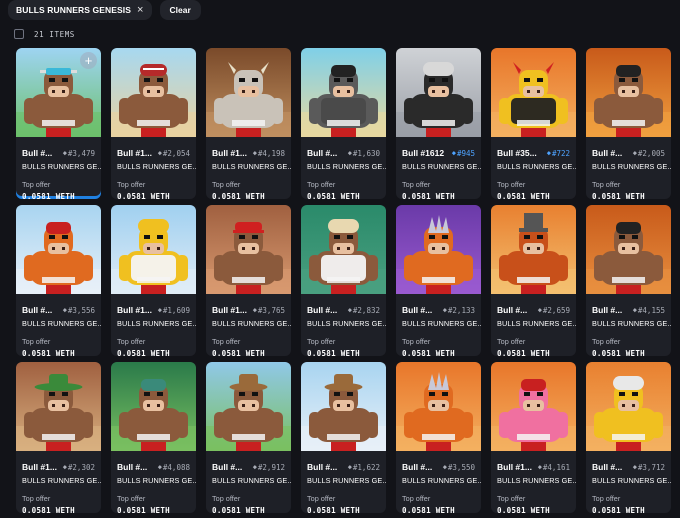 This screenshot has width=680, height=518. What do you see at coordinates (44, 34) in the screenshot?
I see `results-header: 21 ITEMS` at bounding box center [44, 34].